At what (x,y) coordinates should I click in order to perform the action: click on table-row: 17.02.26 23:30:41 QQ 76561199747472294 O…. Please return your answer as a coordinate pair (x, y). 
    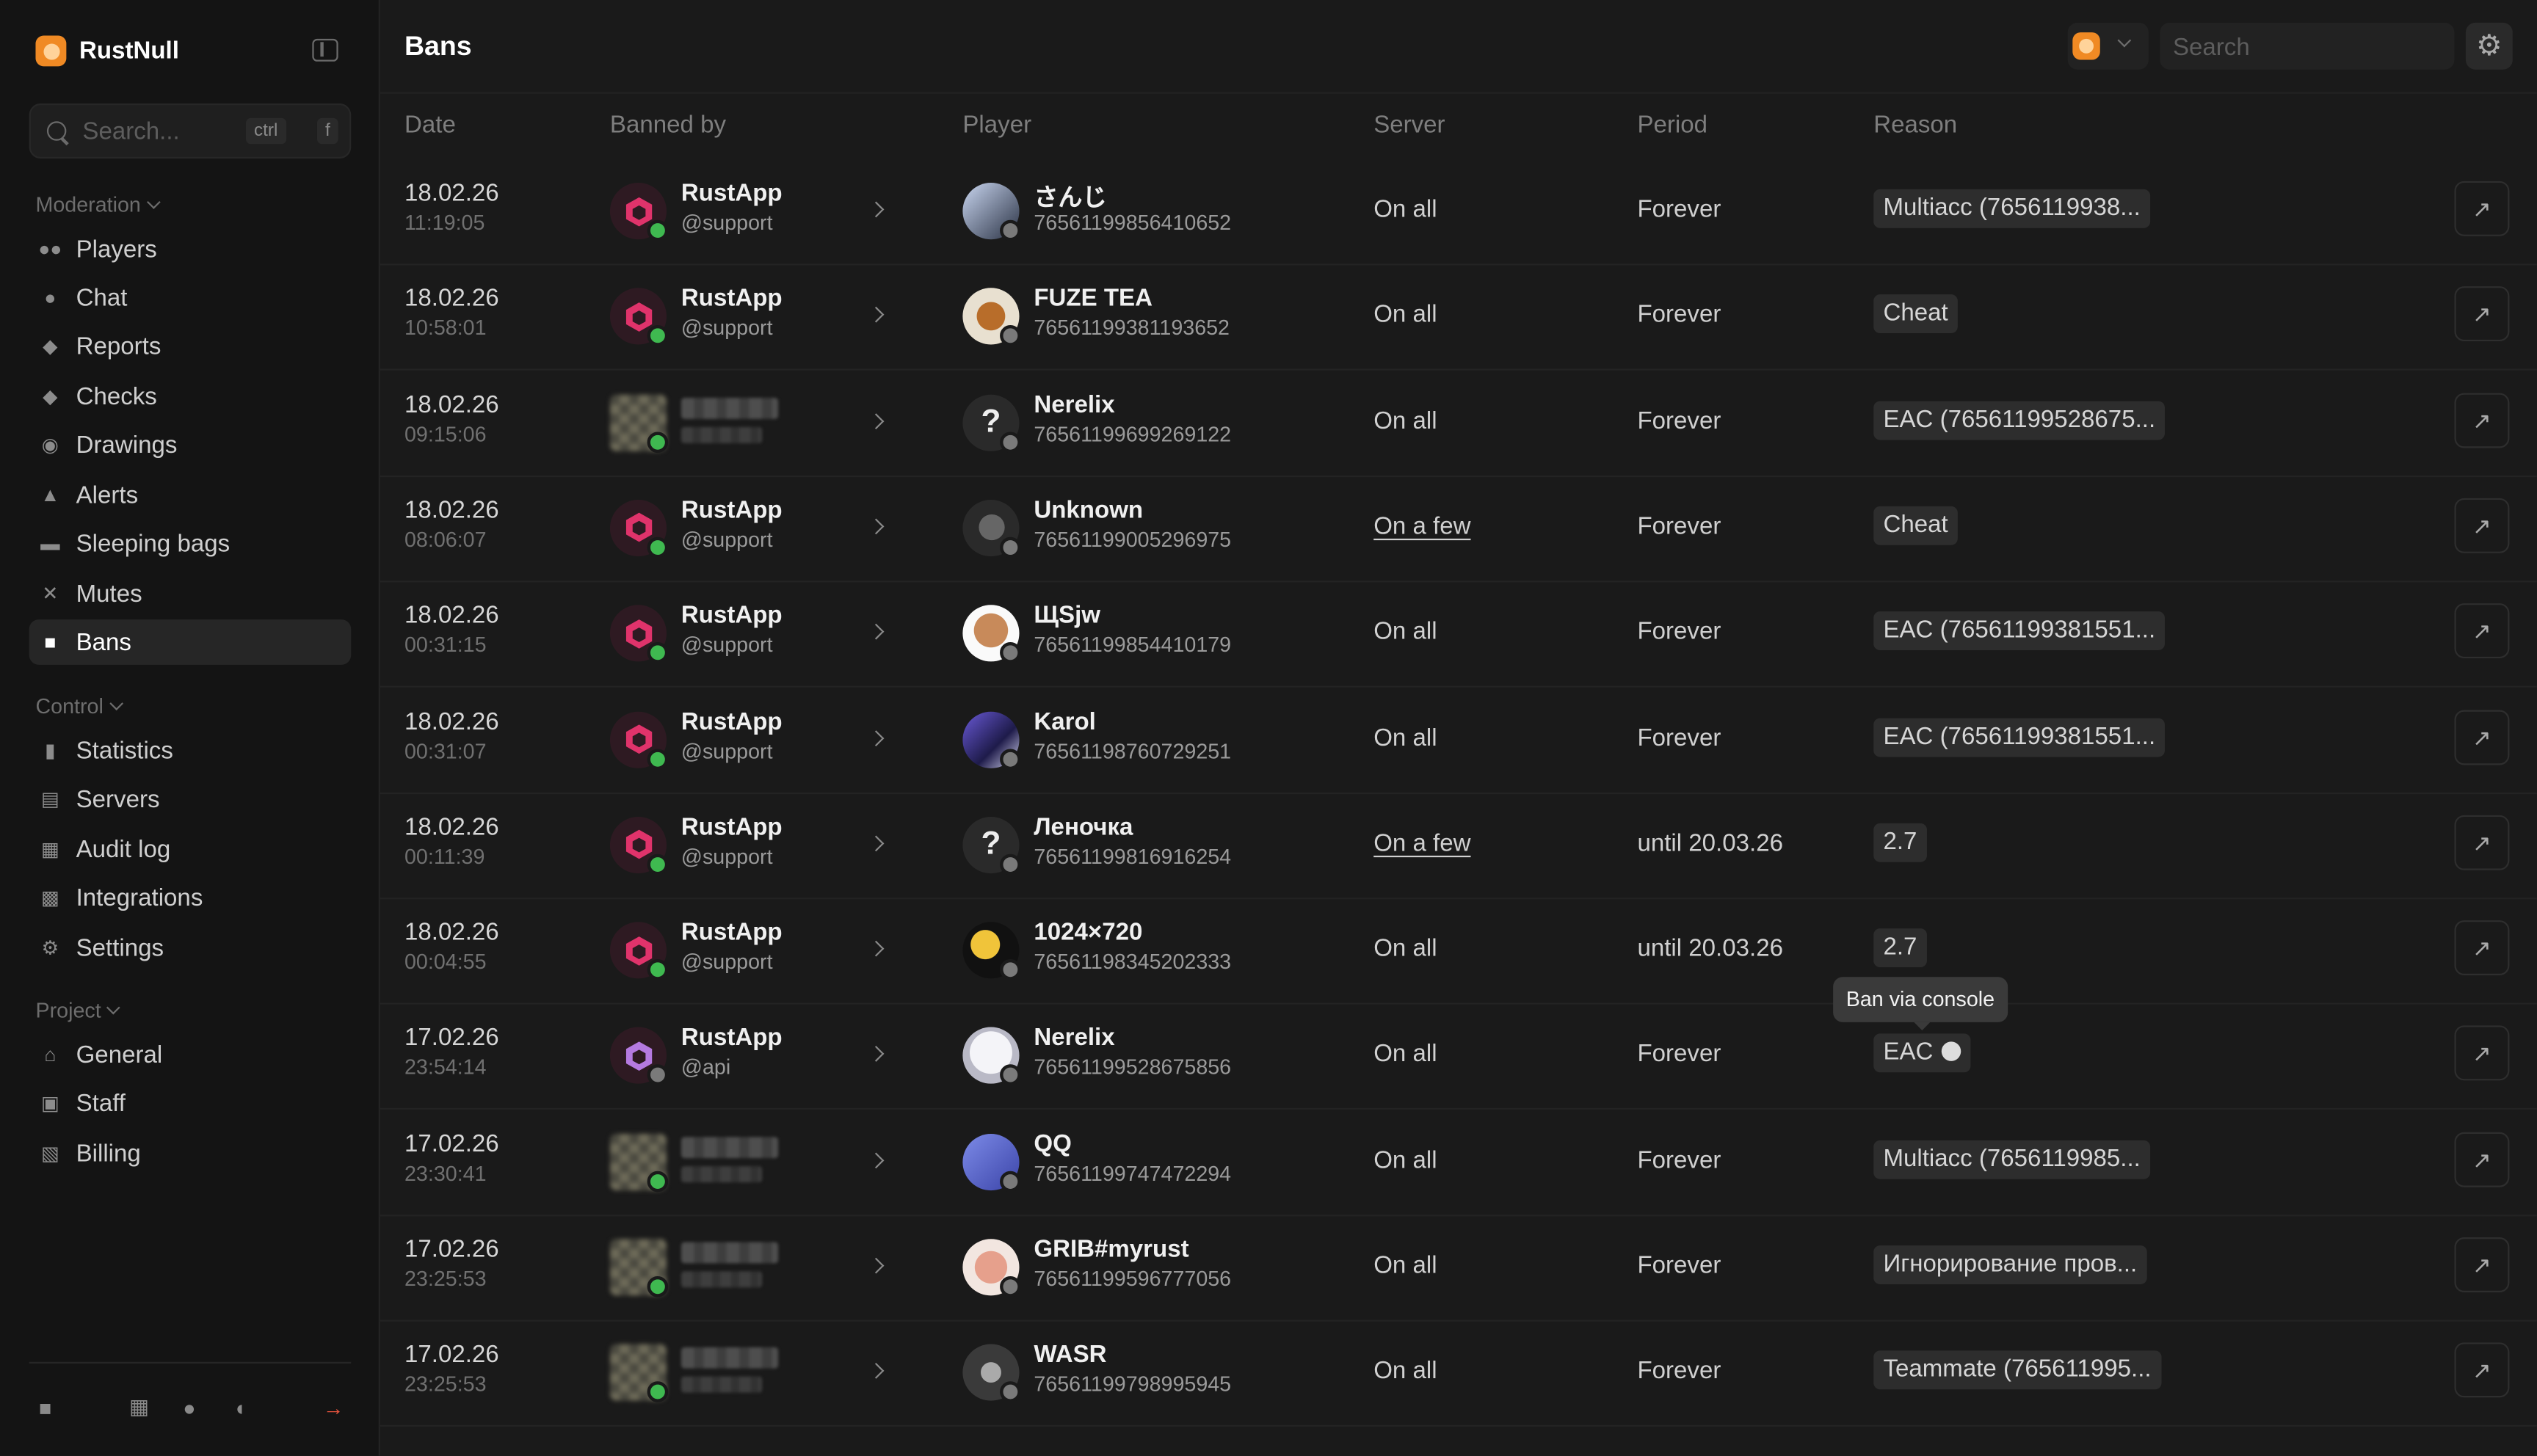
    Looking at the image, I should click on (1458, 1162).